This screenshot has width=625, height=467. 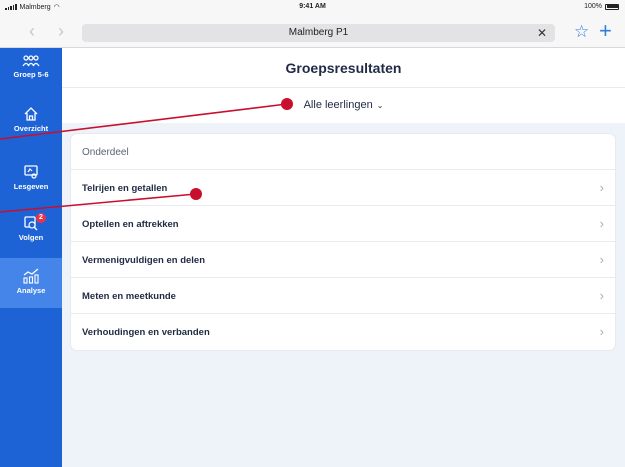 What do you see at coordinates (343, 332) in the screenshot?
I see `table-row: Verhoudingen en verbanden ›` at bounding box center [343, 332].